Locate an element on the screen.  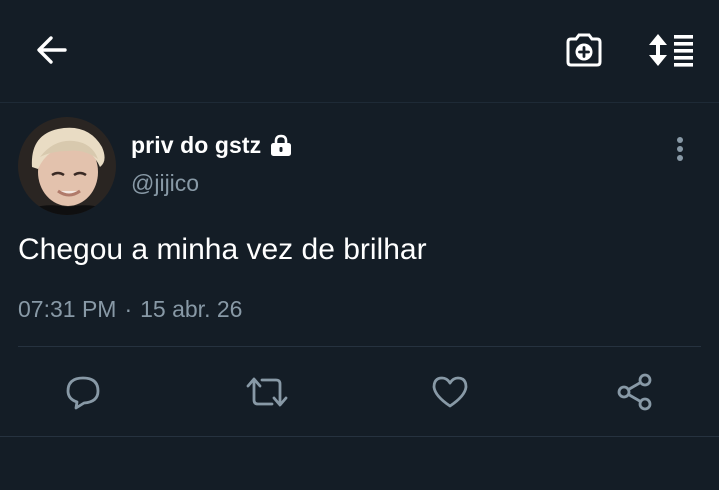
sort-list-icon is located at coordinates (671, 50).